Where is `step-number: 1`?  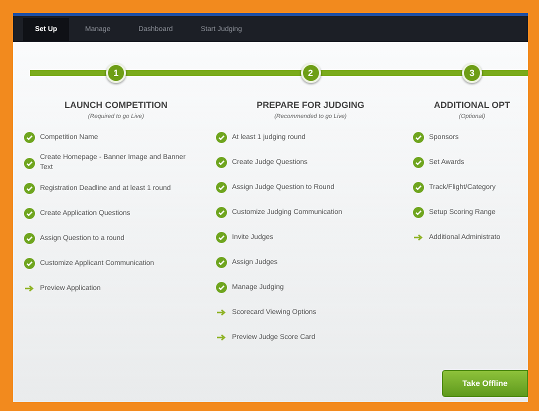 step-number: 1 is located at coordinates (116, 73).